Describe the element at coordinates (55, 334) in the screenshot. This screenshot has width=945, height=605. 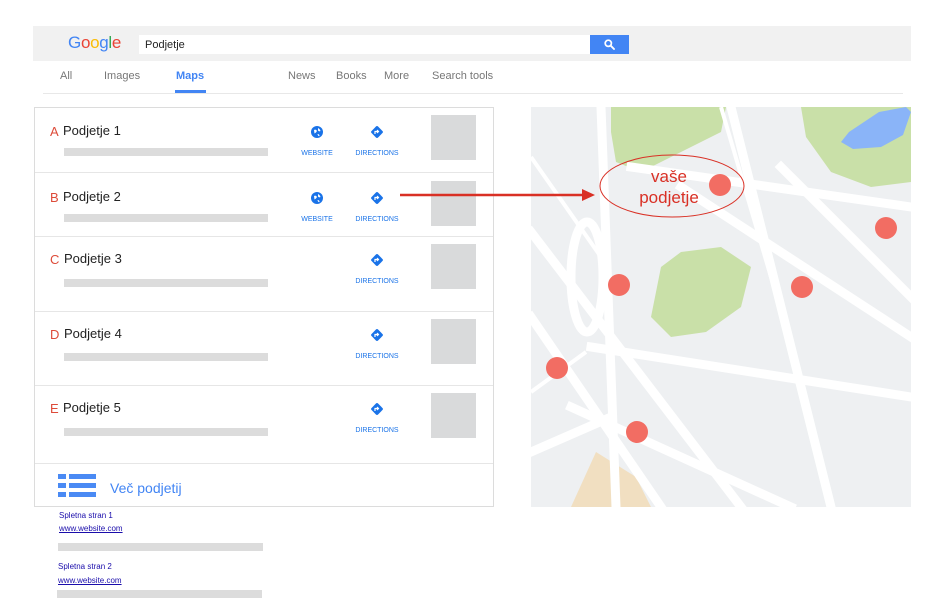
I see `result-letter: D` at that location.